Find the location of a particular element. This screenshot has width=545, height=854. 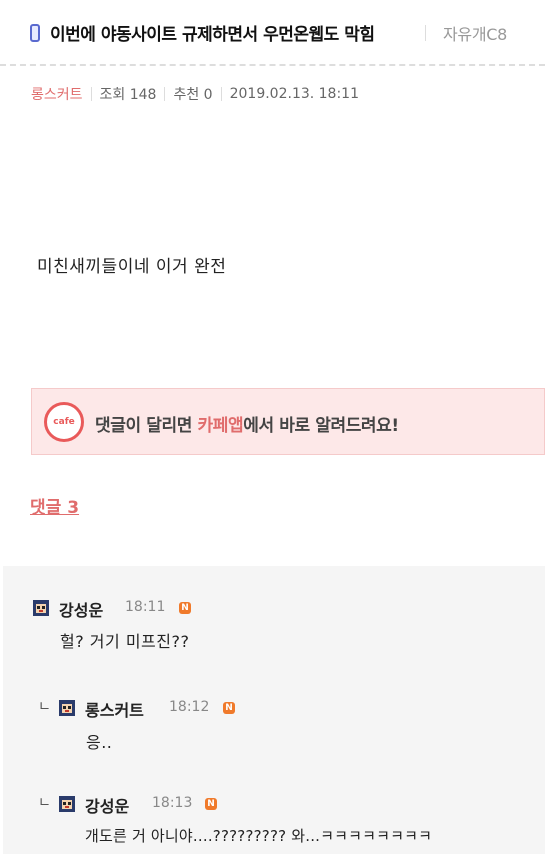

comment-time: 18:12 is located at coordinates (189, 707).